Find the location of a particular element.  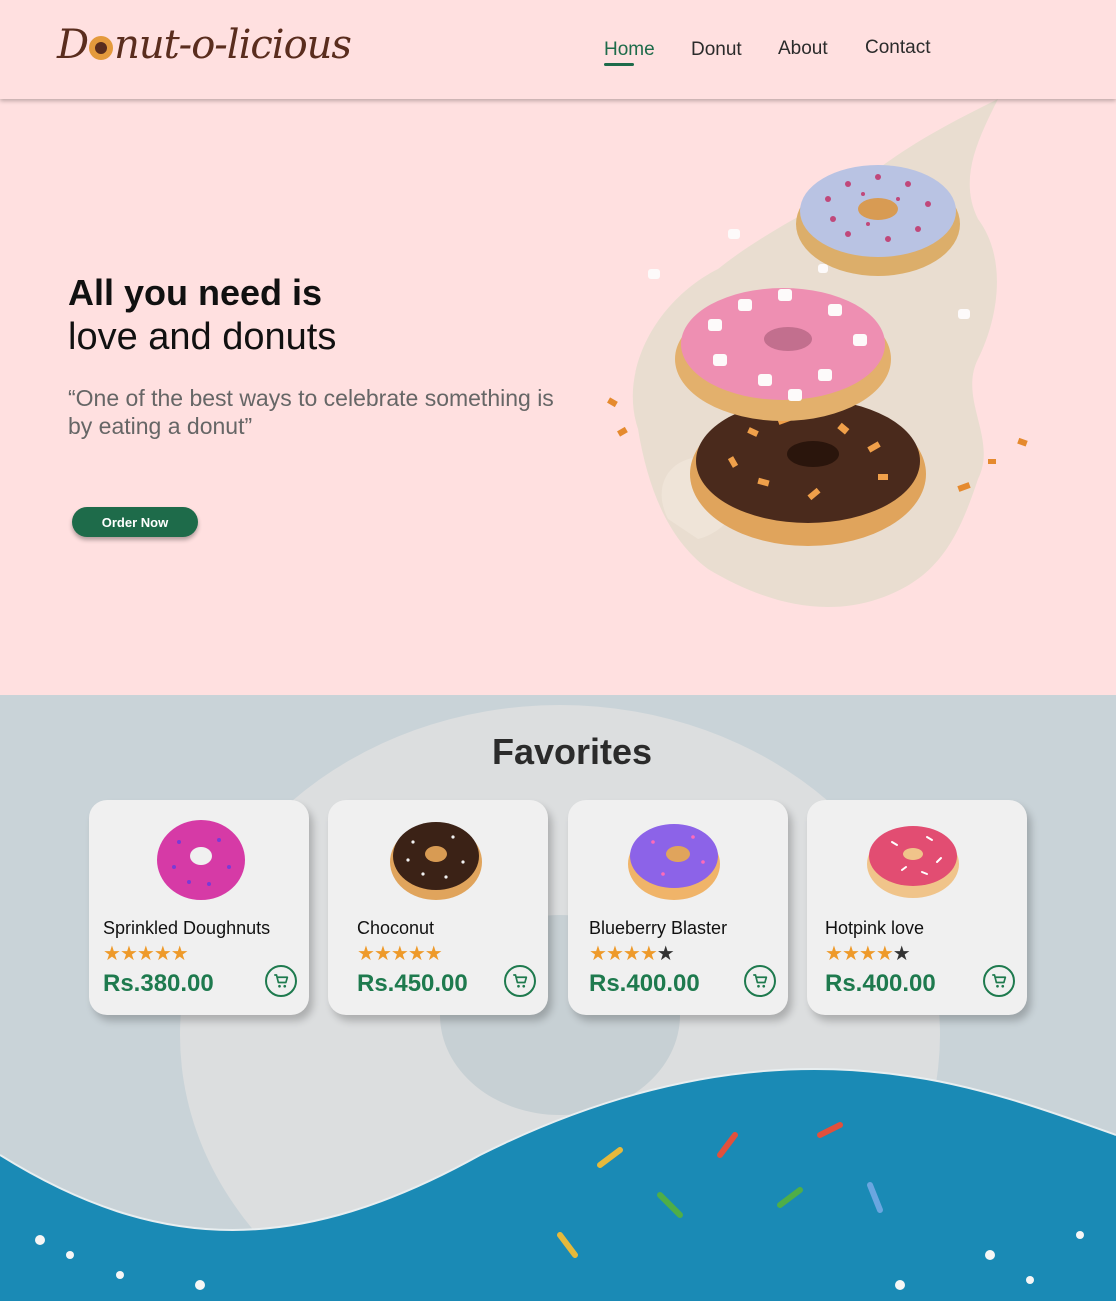

nav-contact: Contact is located at coordinates (897, 48).